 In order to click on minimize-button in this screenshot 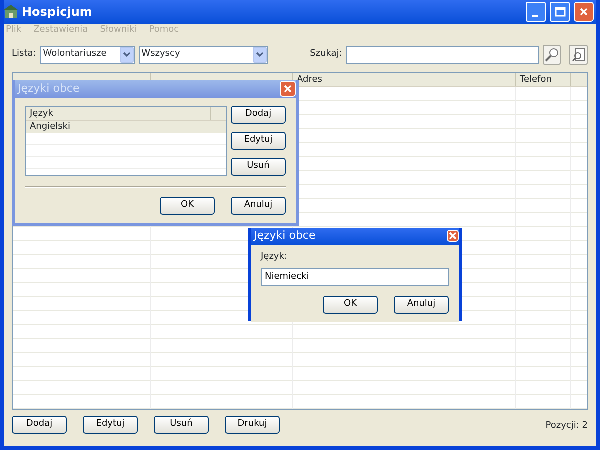, I will do `click(536, 12)`.